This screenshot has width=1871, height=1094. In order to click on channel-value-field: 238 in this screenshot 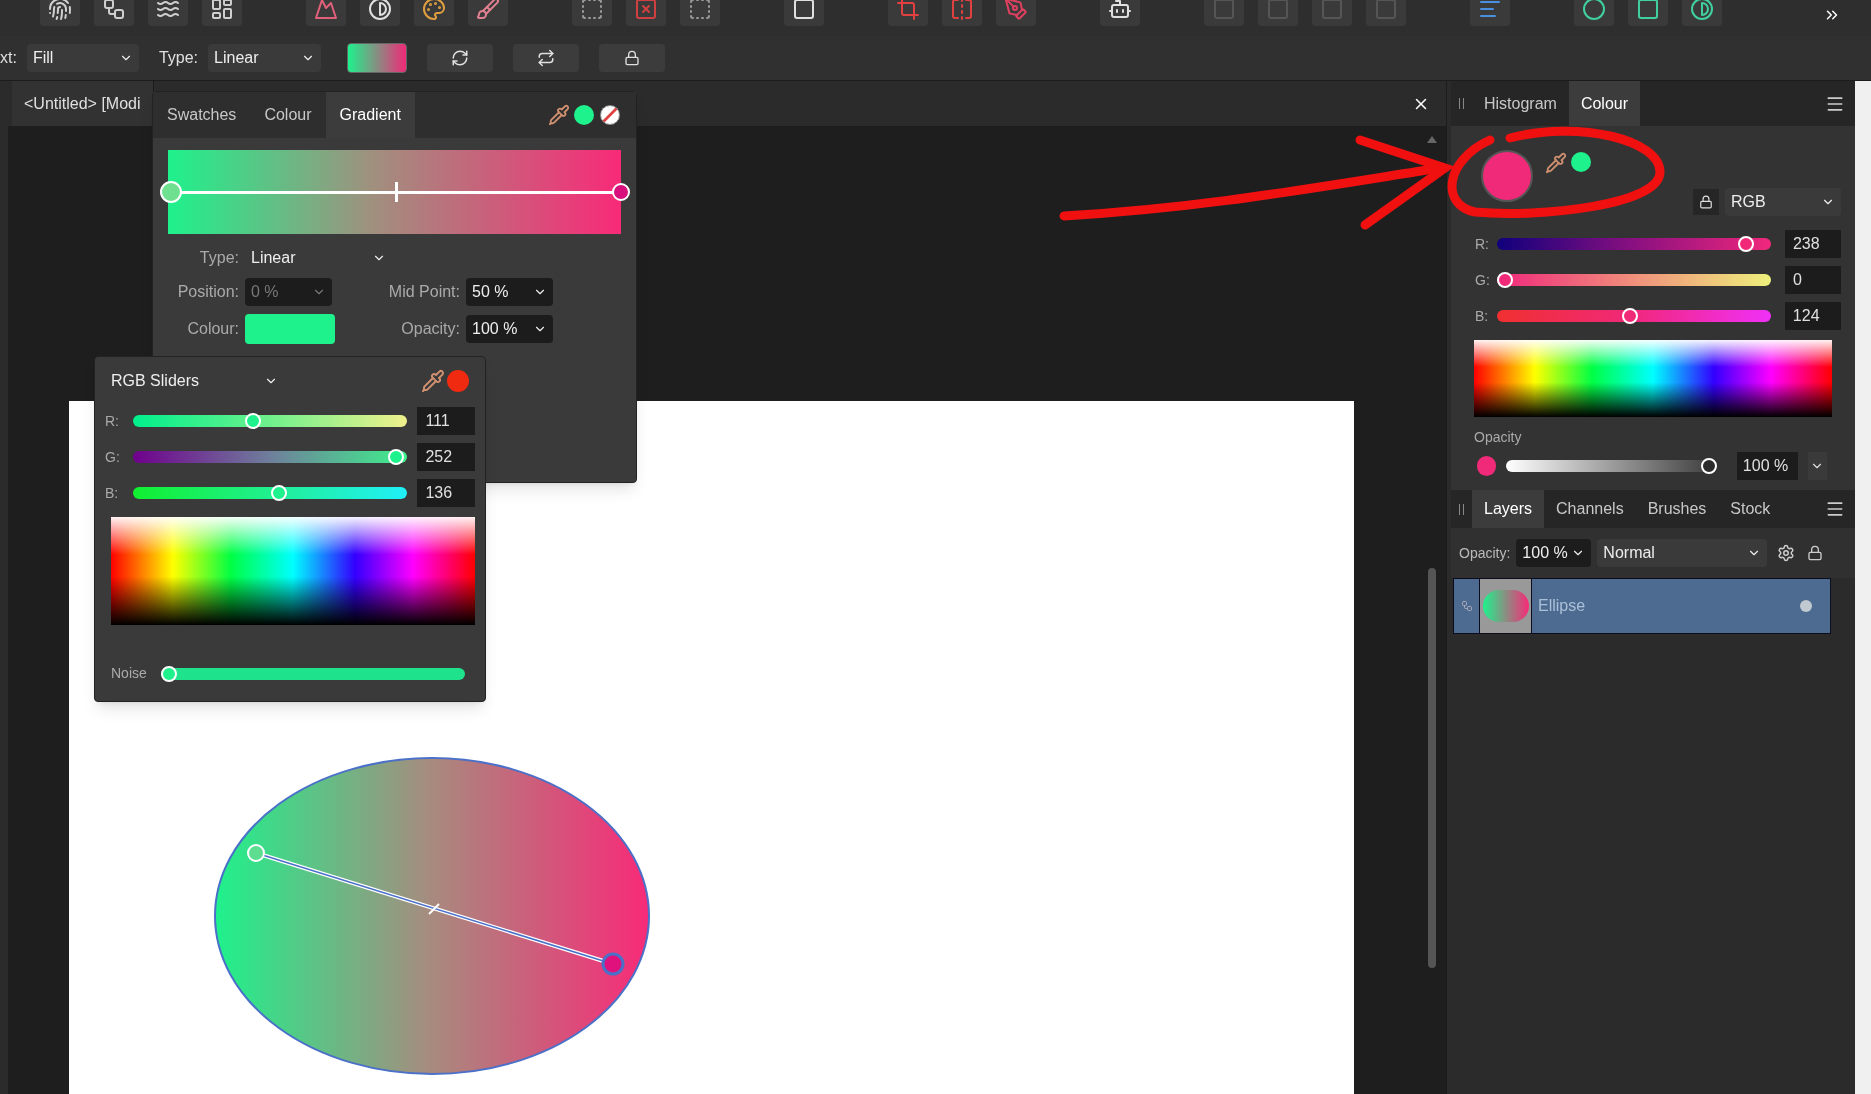, I will do `click(1812, 244)`.